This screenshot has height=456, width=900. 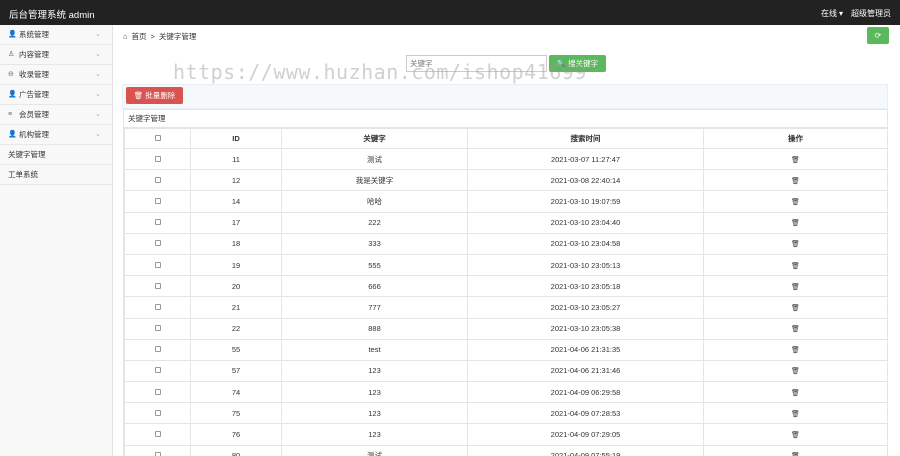 What do you see at coordinates (56, 35) in the screenshot?
I see `sidebar-item: 👤 系统管理 ⌄` at bounding box center [56, 35].